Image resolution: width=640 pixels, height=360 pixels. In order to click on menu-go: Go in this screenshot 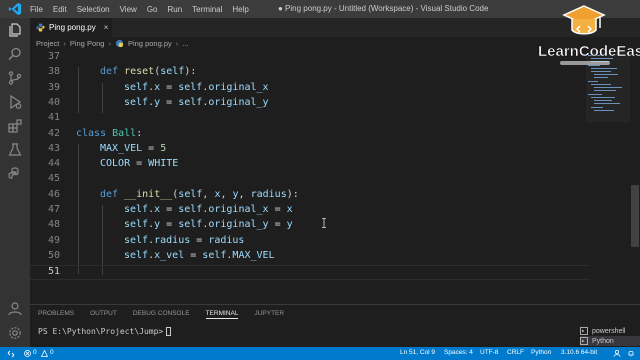, I will do `click(152, 9)`.